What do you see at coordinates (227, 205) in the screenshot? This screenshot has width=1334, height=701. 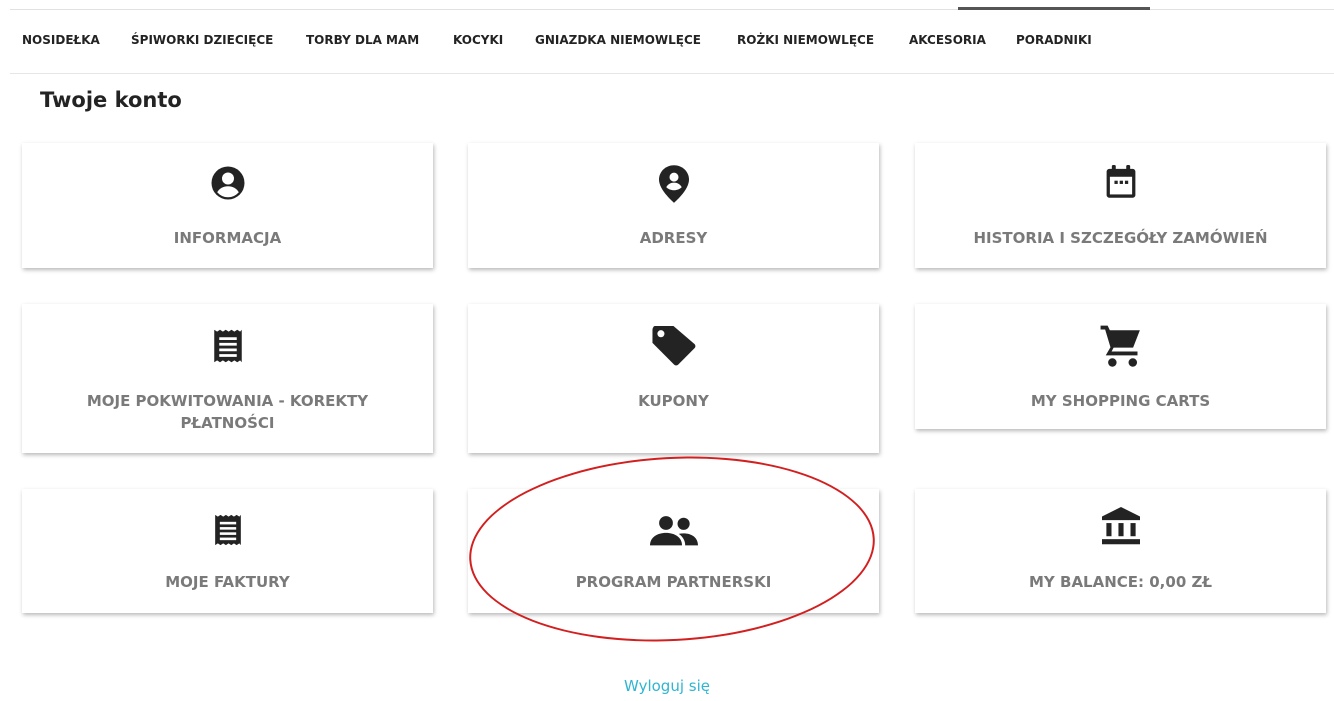 I see `tile-information: INFORMACJA` at bounding box center [227, 205].